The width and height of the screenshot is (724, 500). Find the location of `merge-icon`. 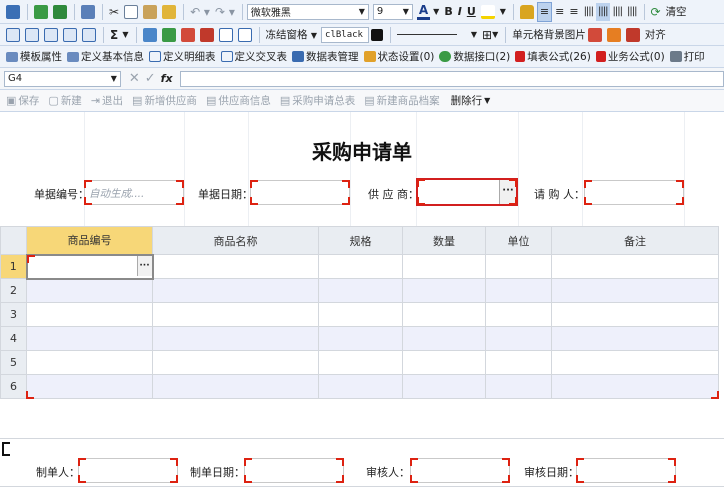

merge-icon is located at coordinates (226, 35).